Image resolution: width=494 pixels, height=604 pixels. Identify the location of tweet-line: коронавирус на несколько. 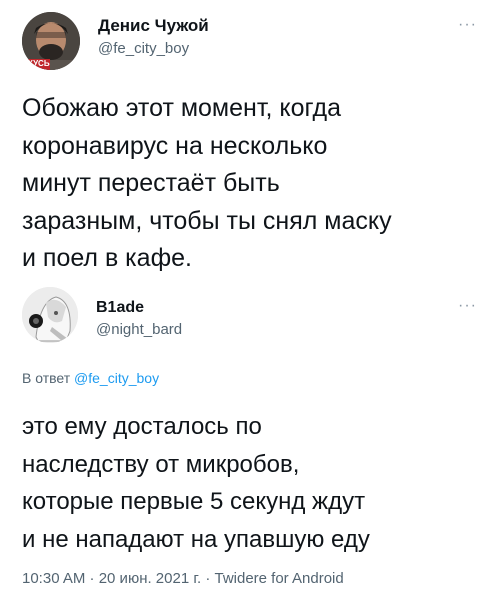
(175, 145).